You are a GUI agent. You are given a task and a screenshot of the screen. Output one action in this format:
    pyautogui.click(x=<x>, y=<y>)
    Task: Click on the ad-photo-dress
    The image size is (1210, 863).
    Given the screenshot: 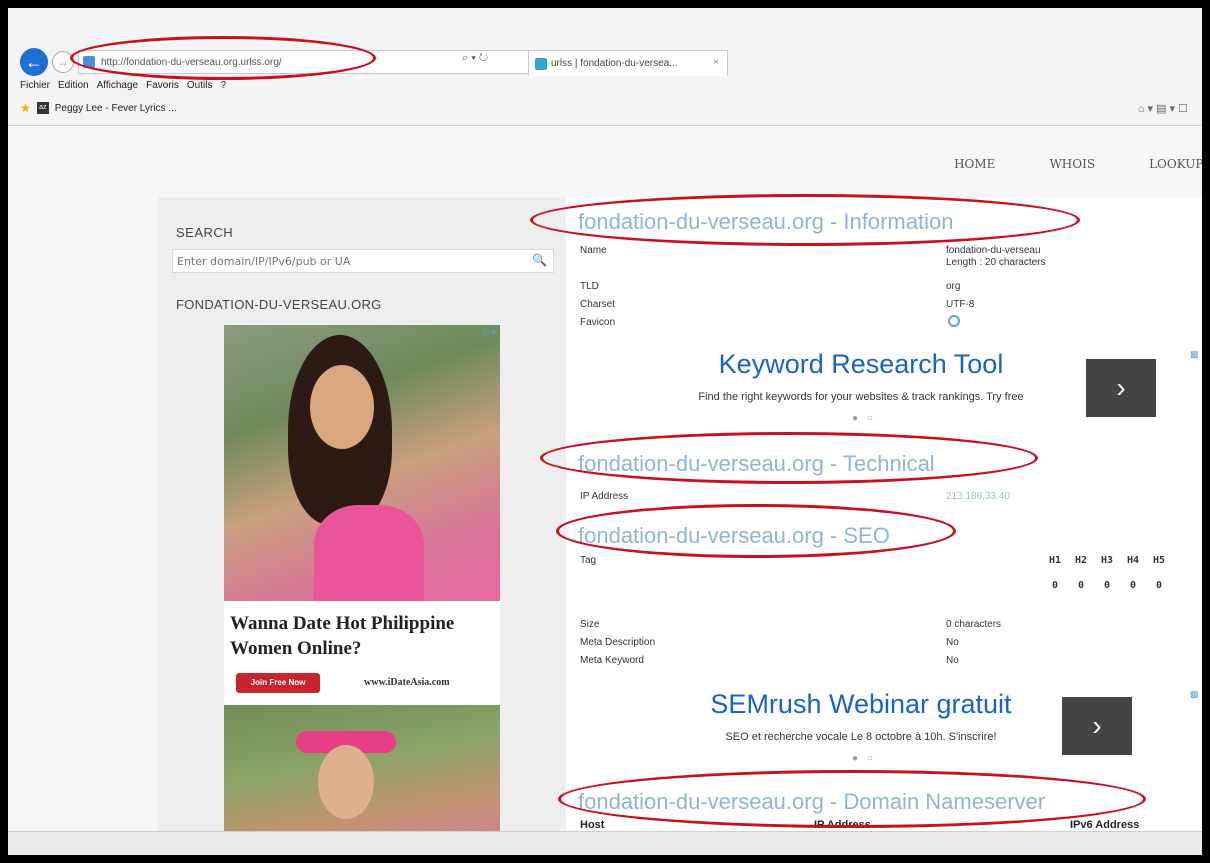 What is the action you would take?
    pyautogui.click(x=369, y=553)
    